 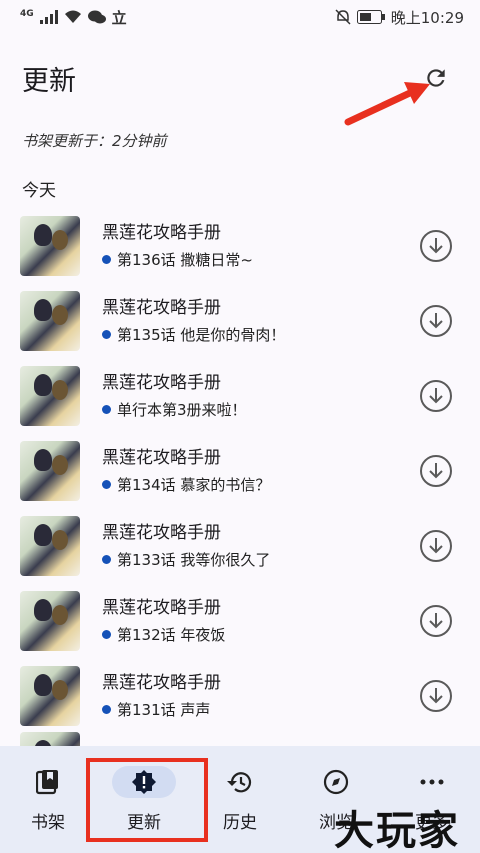 I want to click on wifi-icon, so click(x=72, y=16).